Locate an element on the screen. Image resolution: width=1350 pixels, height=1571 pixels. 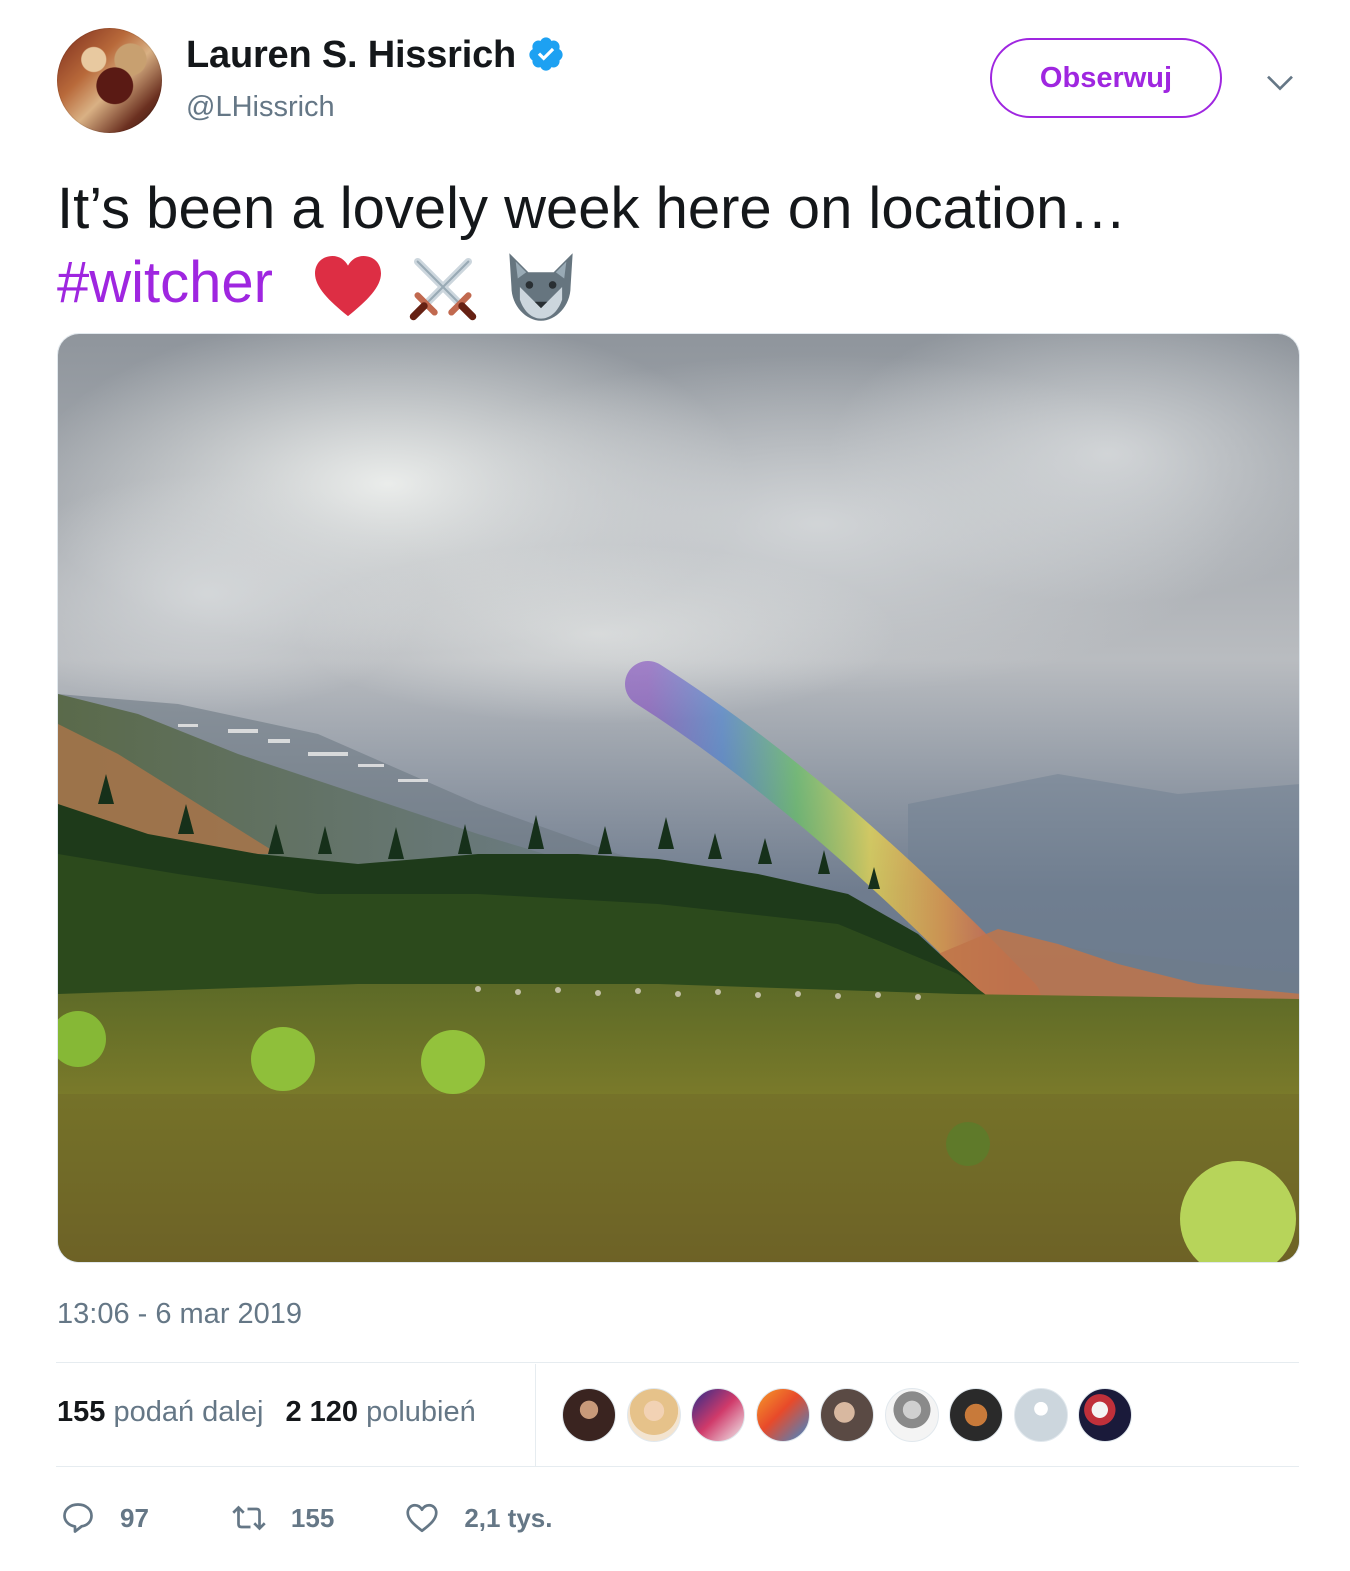
hashtag-link: #witcher is located at coordinates (165, 282).